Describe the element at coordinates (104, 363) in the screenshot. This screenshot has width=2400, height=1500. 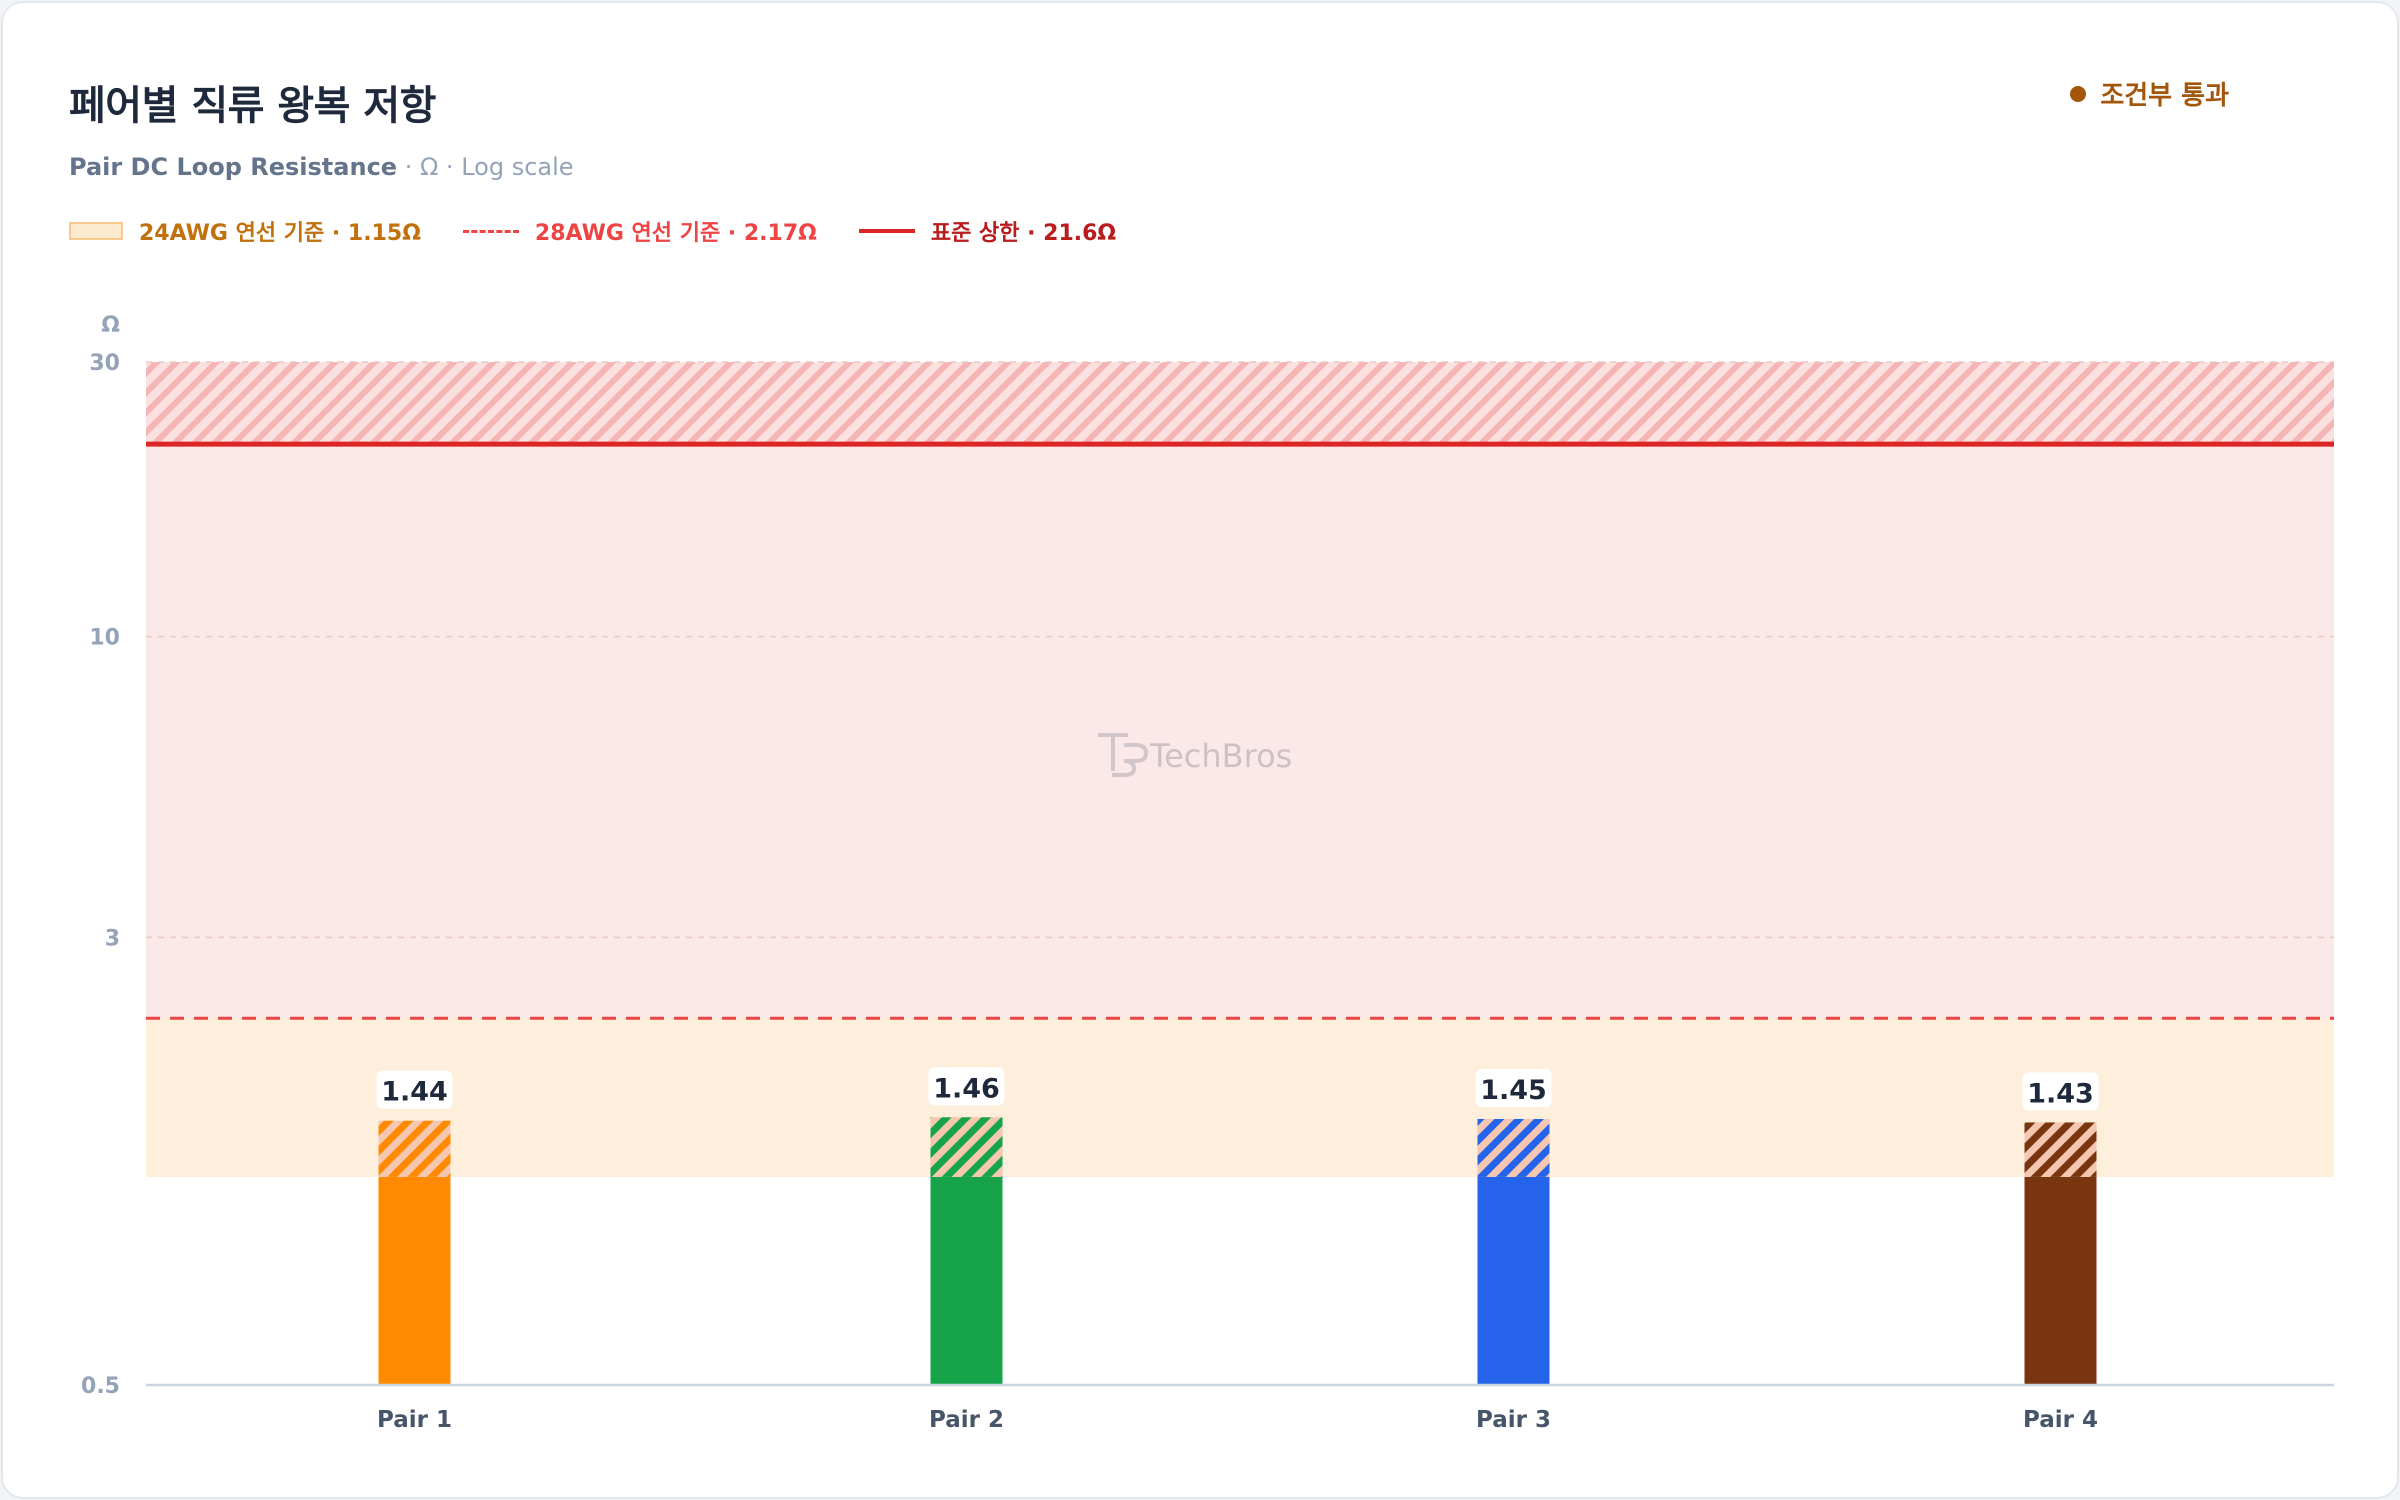
I see `y-tick-label: 30` at that location.